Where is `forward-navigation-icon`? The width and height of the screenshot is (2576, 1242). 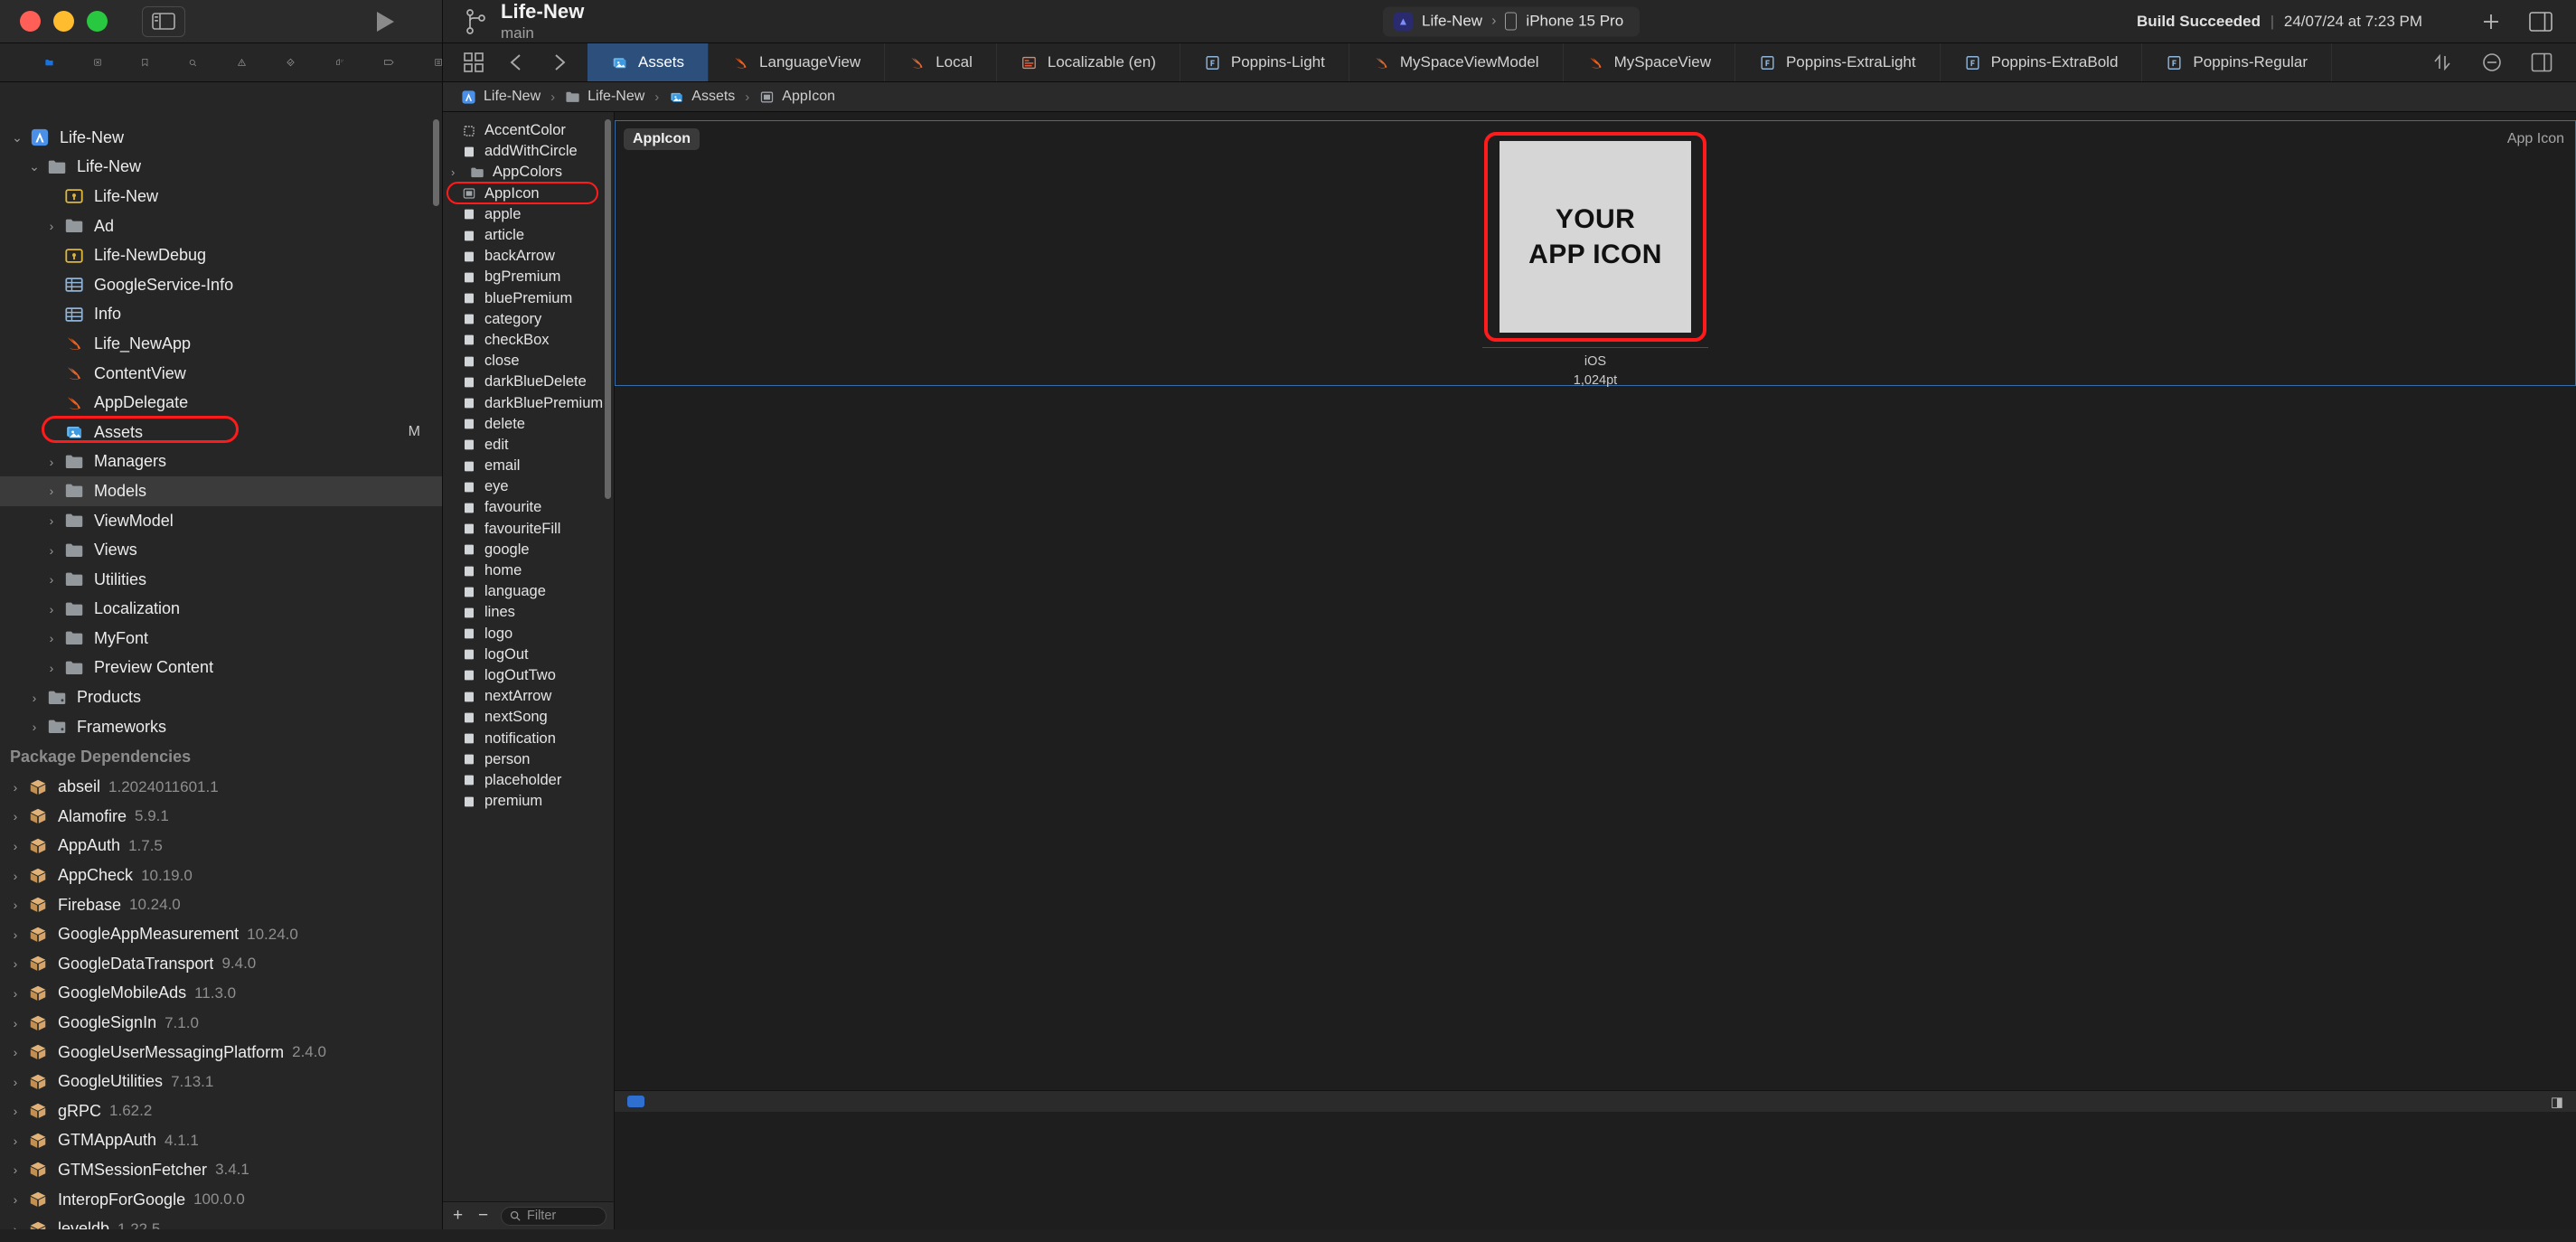 forward-navigation-icon is located at coordinates (559, 62).